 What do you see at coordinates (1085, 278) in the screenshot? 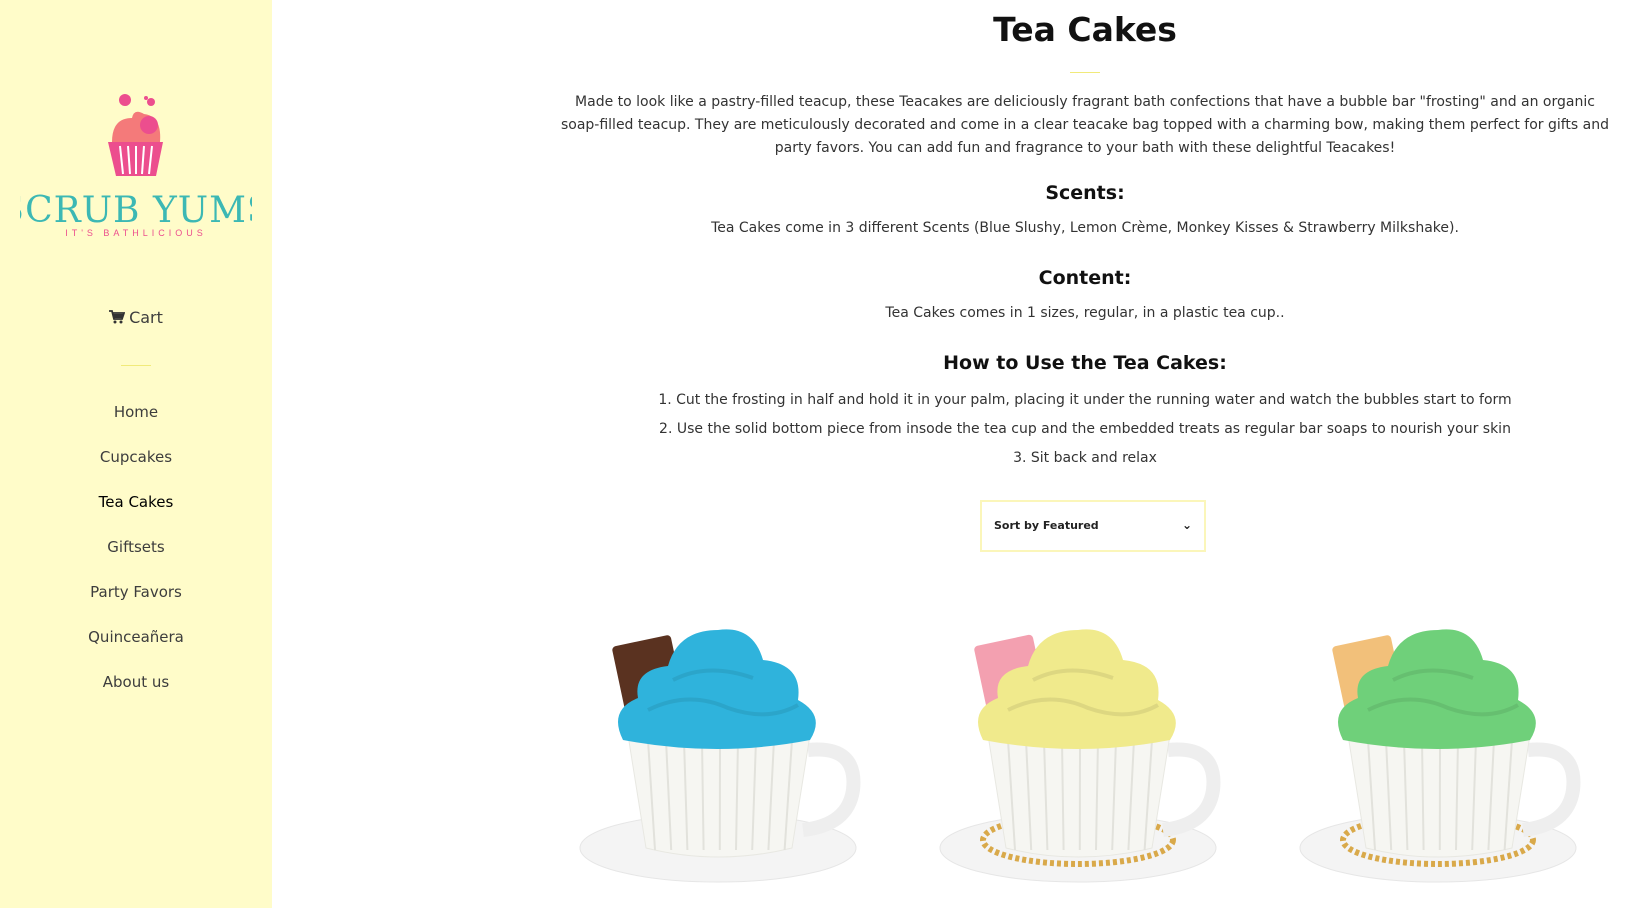
I see `content-heading: Content:` at bounding box center [1085, 278].